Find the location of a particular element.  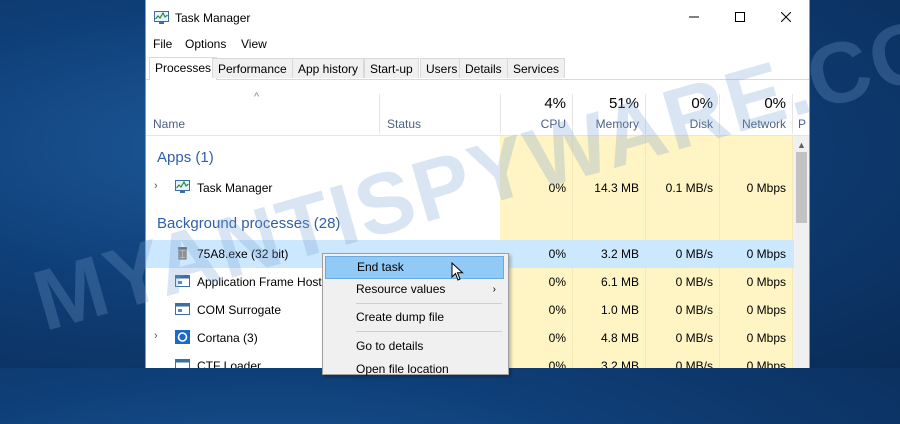

memory-value: 6.1 MB is located at coordinates (619, 282).